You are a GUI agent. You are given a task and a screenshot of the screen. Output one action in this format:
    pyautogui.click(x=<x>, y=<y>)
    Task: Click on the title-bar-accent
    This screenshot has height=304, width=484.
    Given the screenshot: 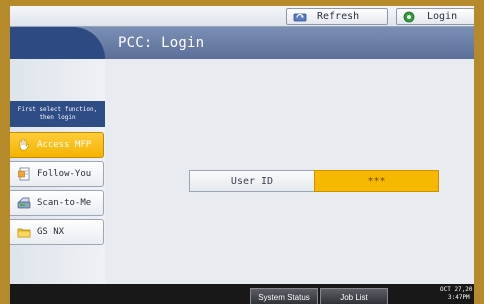 What is the action you would take?
    pyautogui.click(x=57, y=43)
    